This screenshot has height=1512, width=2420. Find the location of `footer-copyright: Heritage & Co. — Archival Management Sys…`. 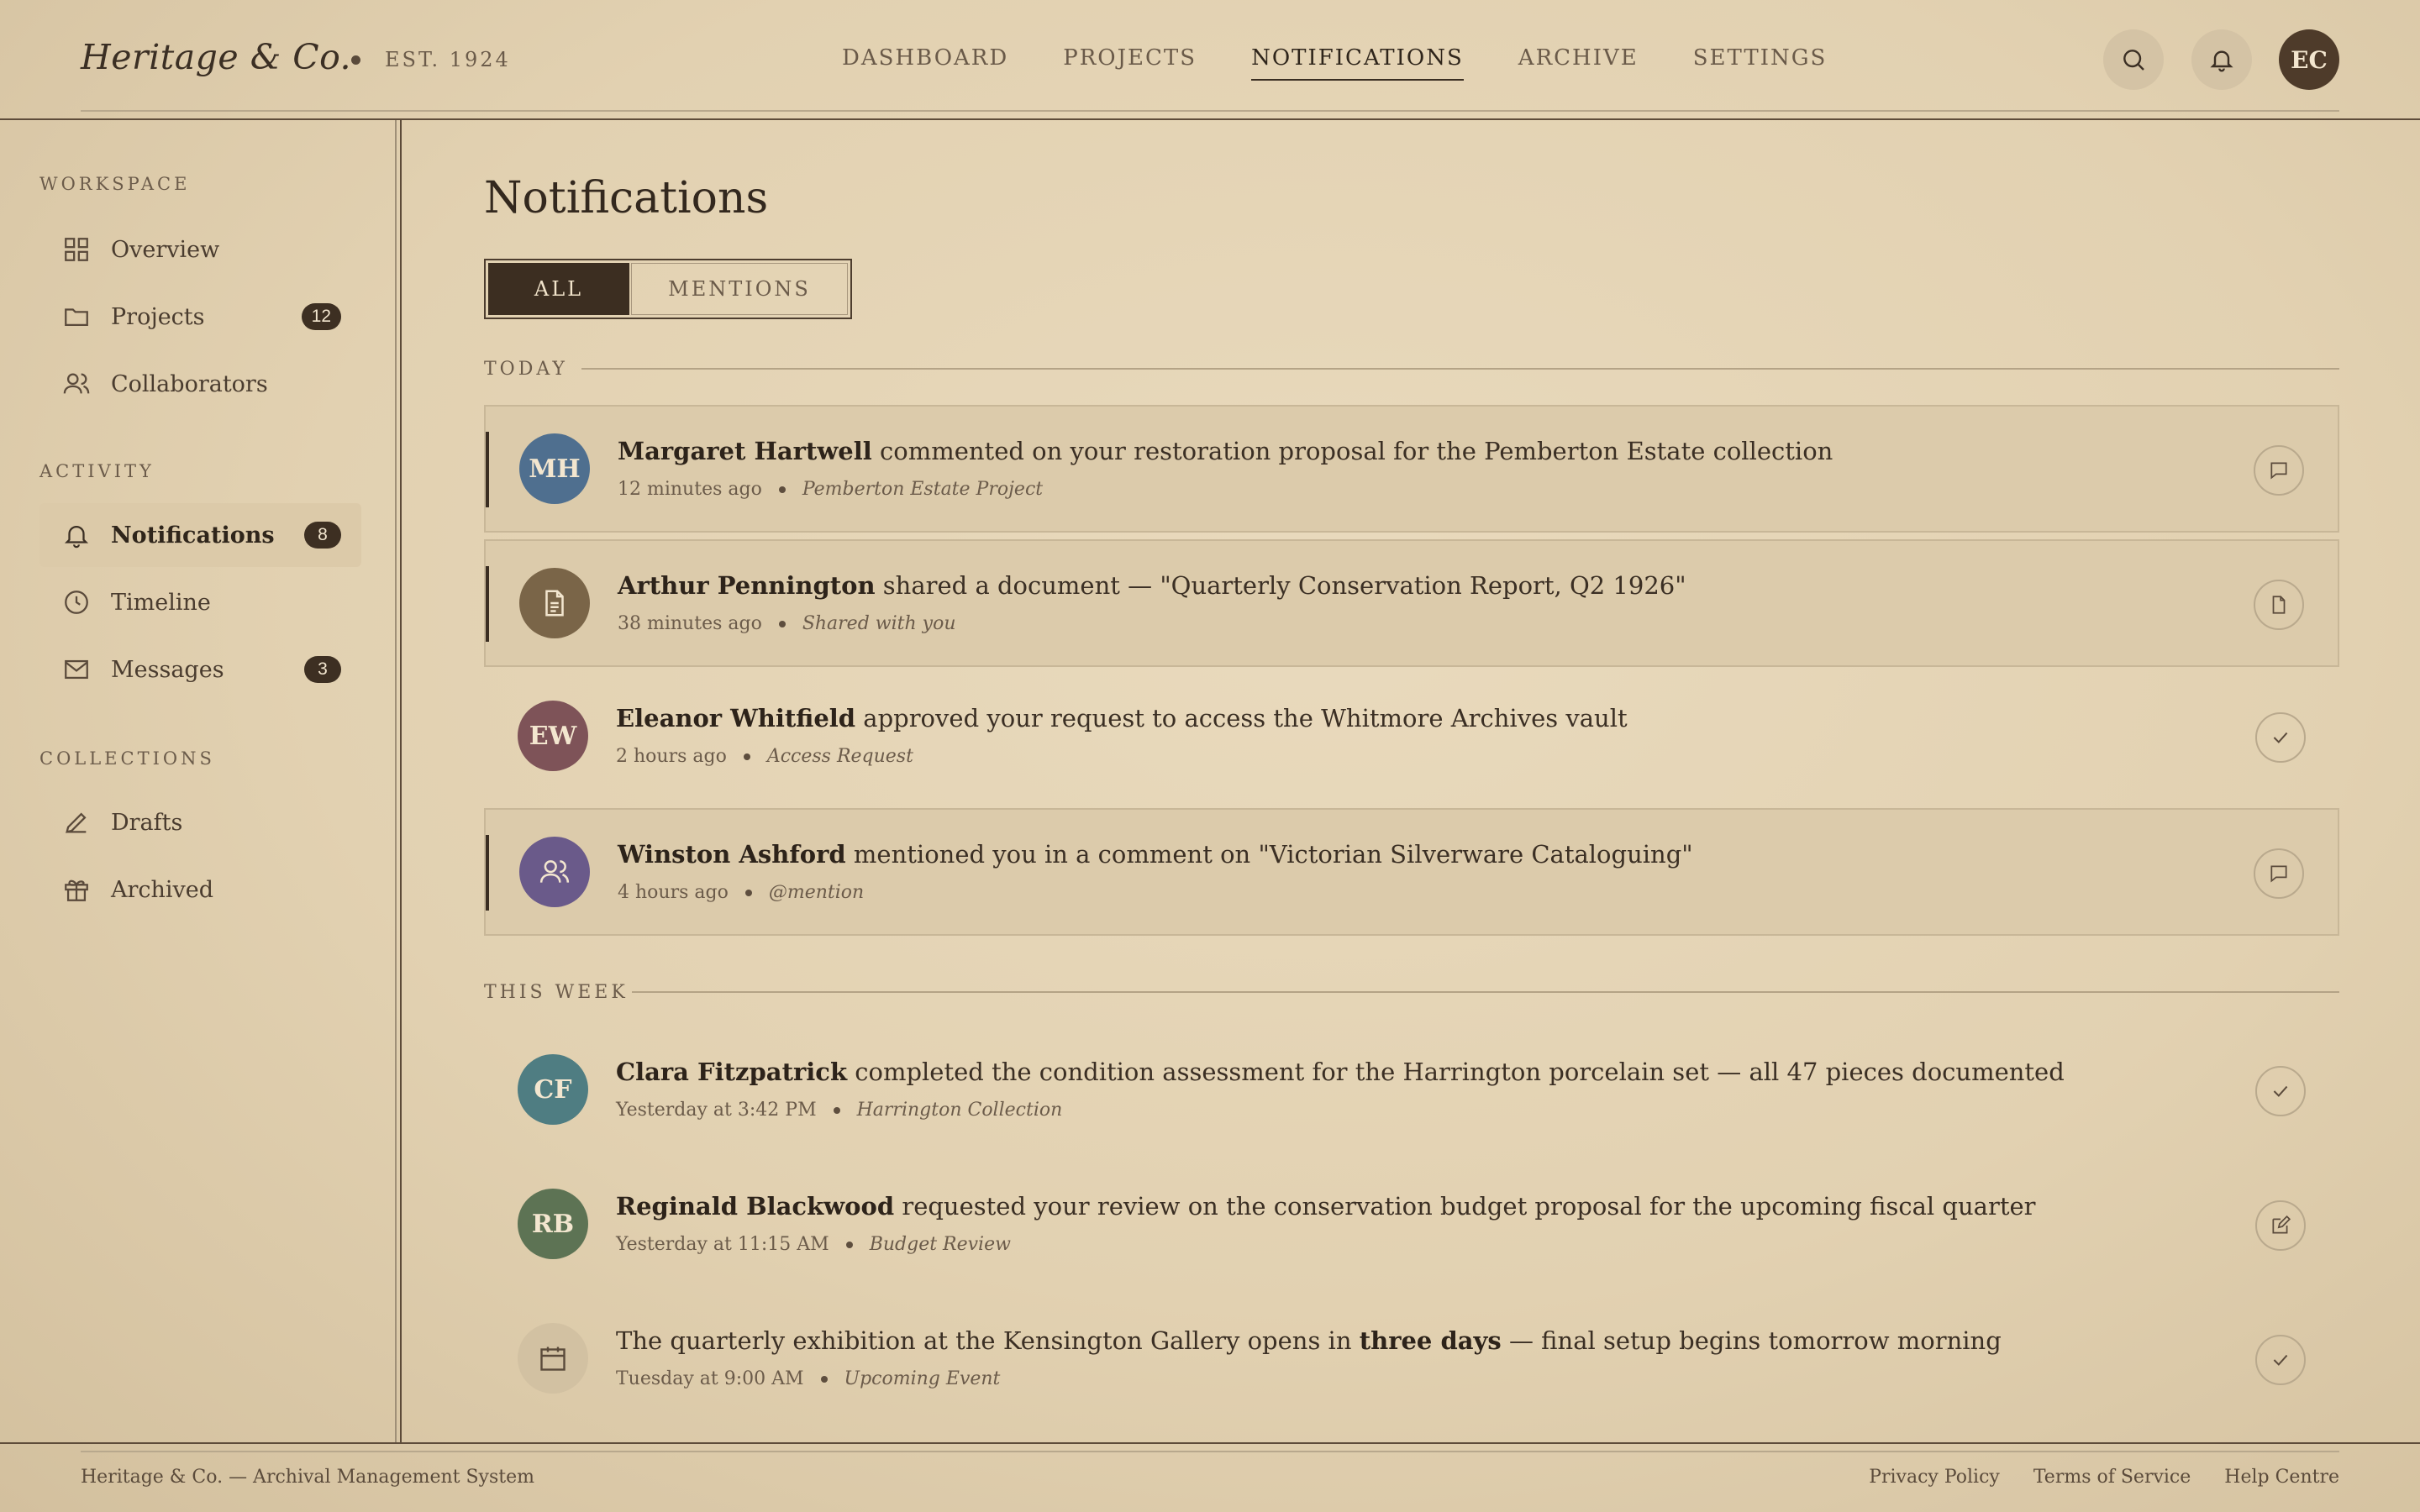

footer-copyright: Heritage & Co. — Archival Management Sys… is located at coordinates (307, 1477).